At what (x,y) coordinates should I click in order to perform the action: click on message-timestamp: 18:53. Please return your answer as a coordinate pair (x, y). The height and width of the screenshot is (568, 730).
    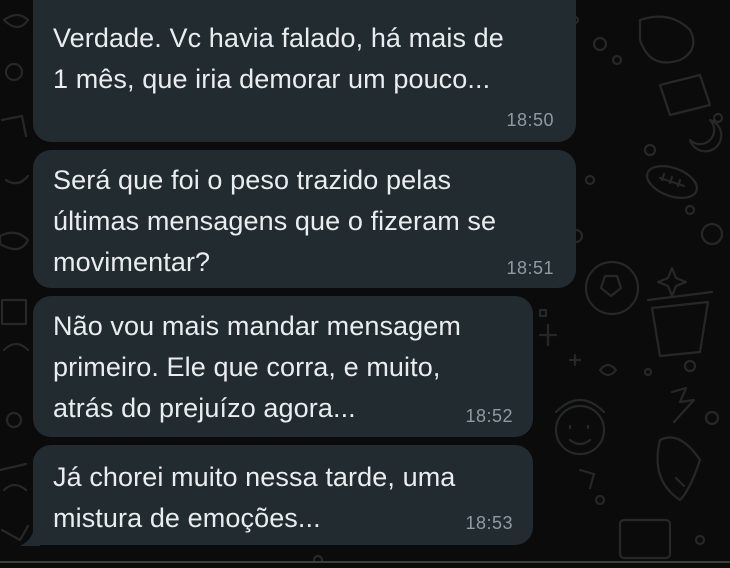
    Looking at the image, I should click on (489, 523).